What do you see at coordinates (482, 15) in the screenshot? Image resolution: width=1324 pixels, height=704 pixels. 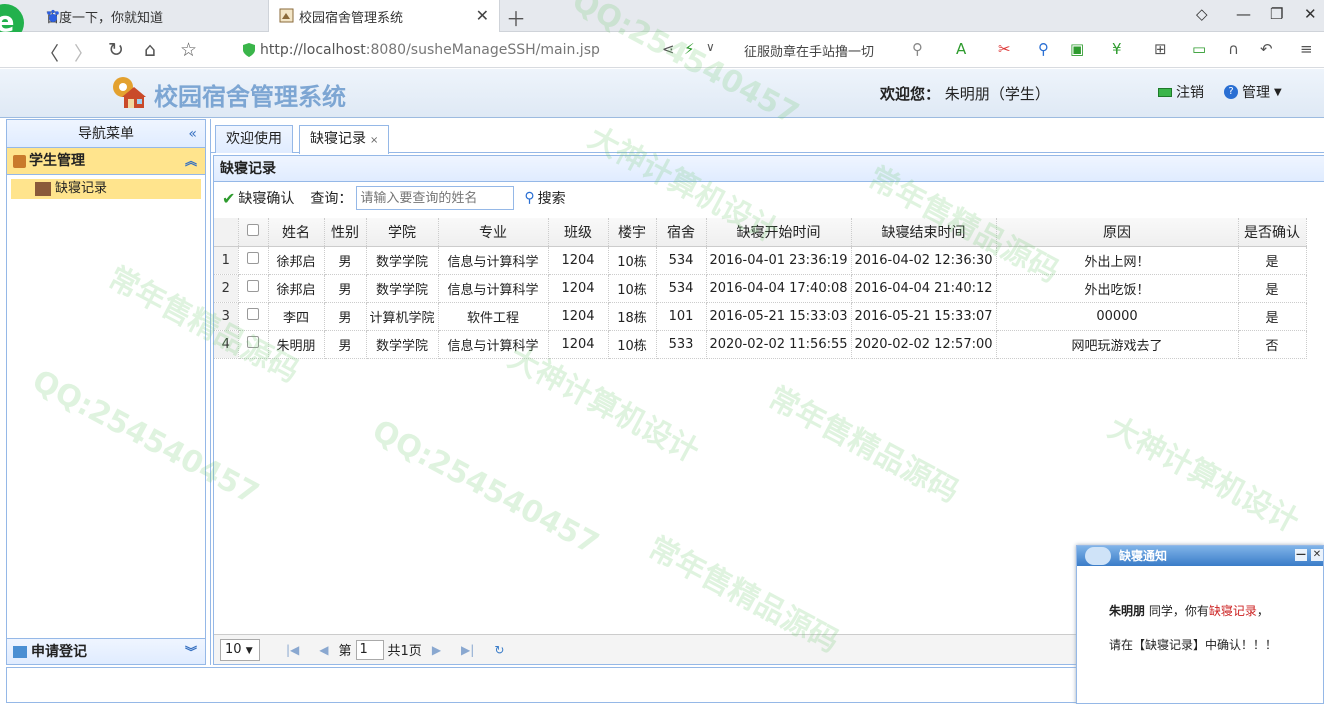 I see `close-tab-icon: ✕` at bounding box center [482, 15].